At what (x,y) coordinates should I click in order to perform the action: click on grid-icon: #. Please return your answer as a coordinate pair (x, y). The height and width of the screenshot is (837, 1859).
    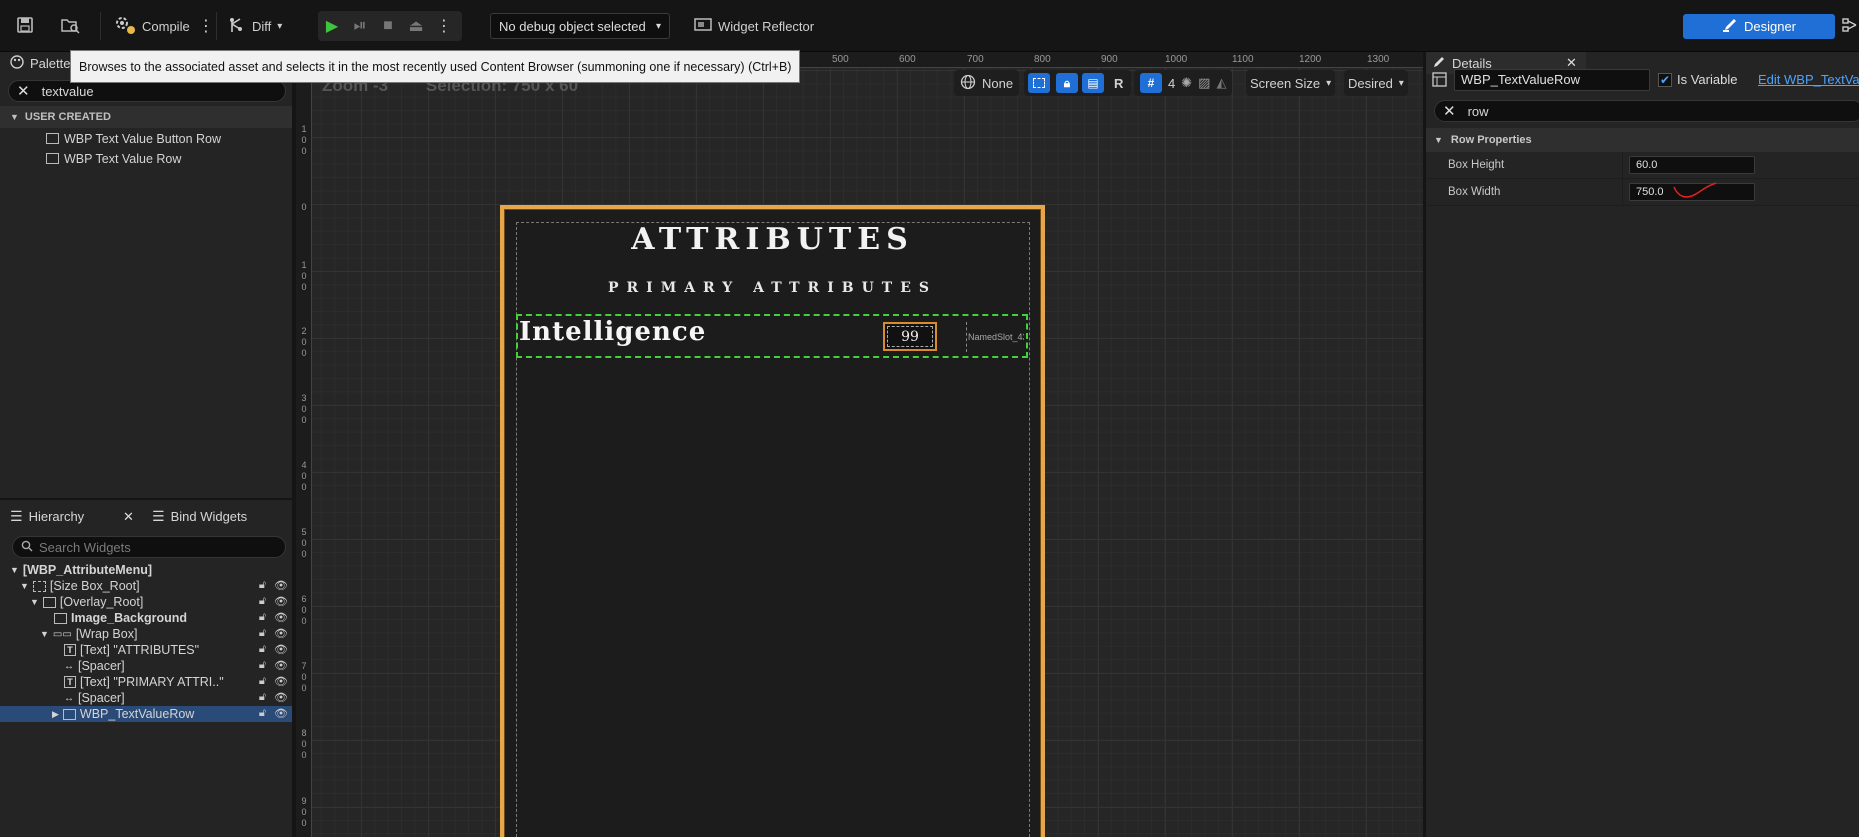
    Looking at the image, I should click on (1151, 83).